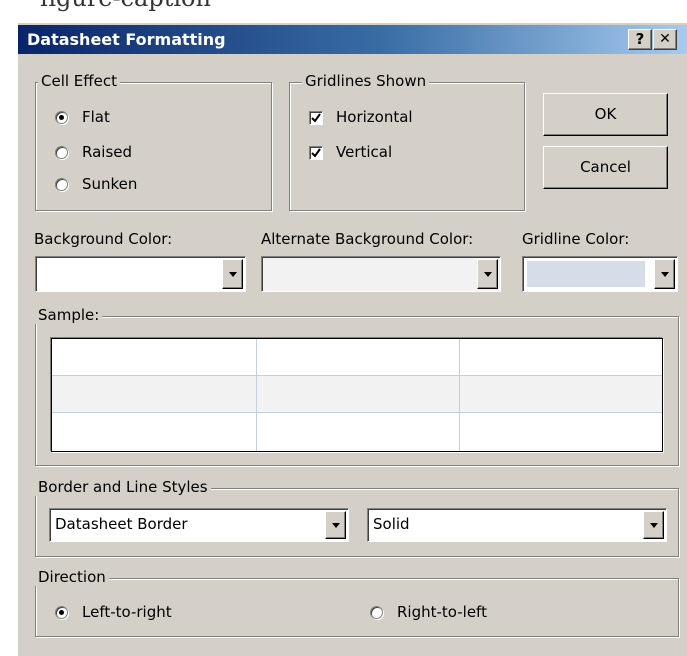 The height and width of the screenshot is (656, 687). Describe the element at coordinates (121, 524) in the screenshot. I see `border-style-value: Datasheet Border` at that location.